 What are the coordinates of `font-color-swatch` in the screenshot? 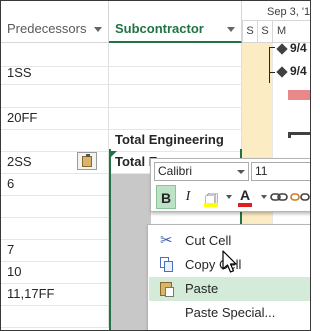 It's located at (245, 205).